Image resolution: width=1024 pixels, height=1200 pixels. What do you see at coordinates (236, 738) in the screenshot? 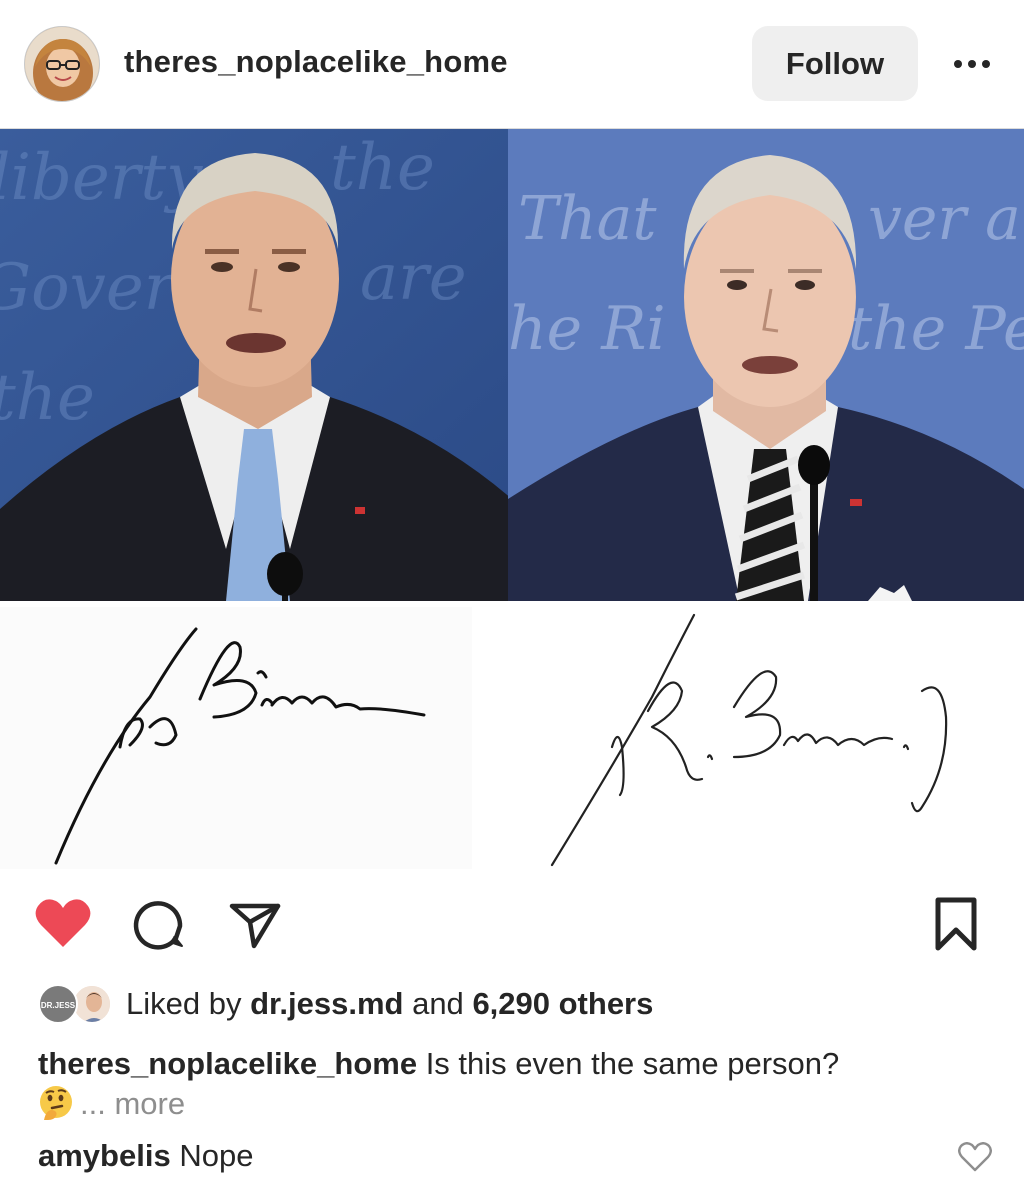
I see `left-signature-image` at bounding box center [236, 738].